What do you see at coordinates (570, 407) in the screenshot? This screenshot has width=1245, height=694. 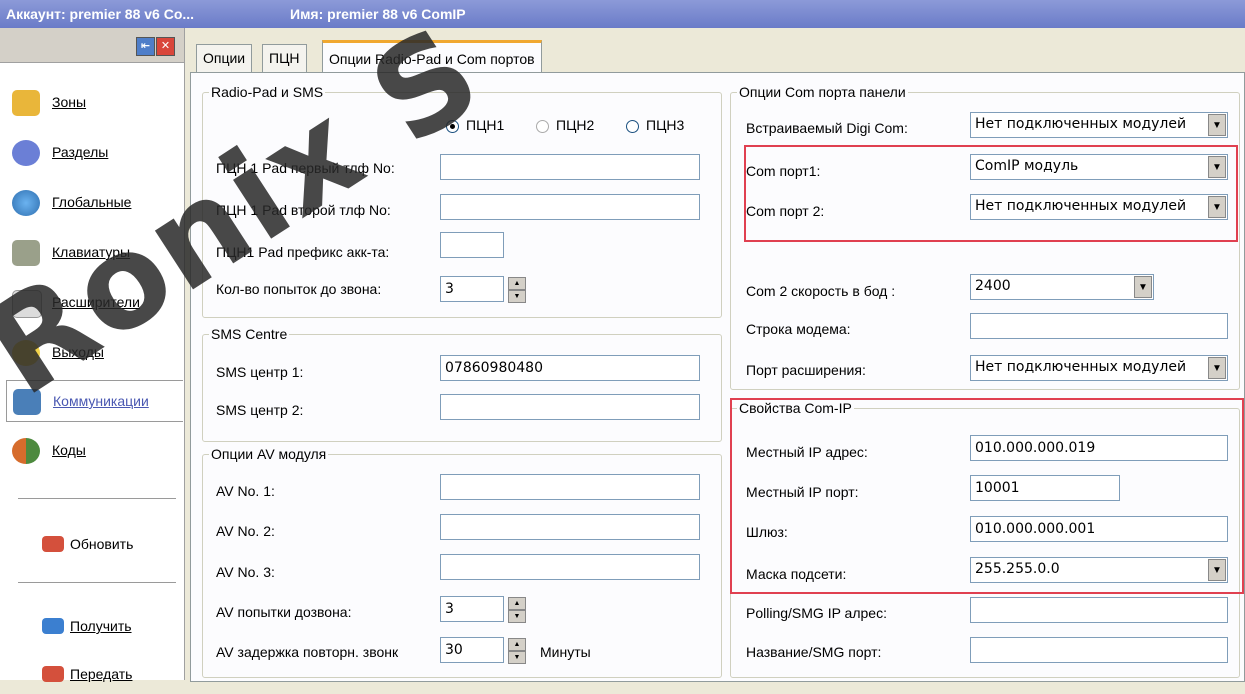 I see `sms-centre2-input` at bounding box center [570, 407].